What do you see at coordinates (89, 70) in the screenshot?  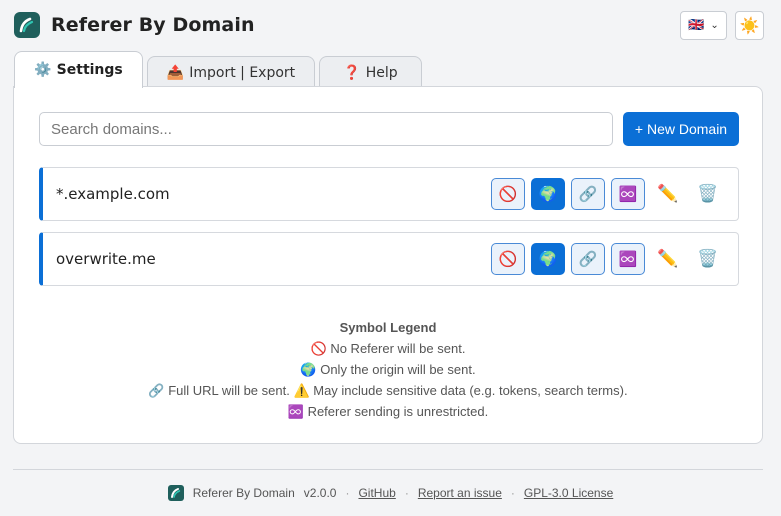 I see `tab-label: Settings` at bounding box center [89, 70].